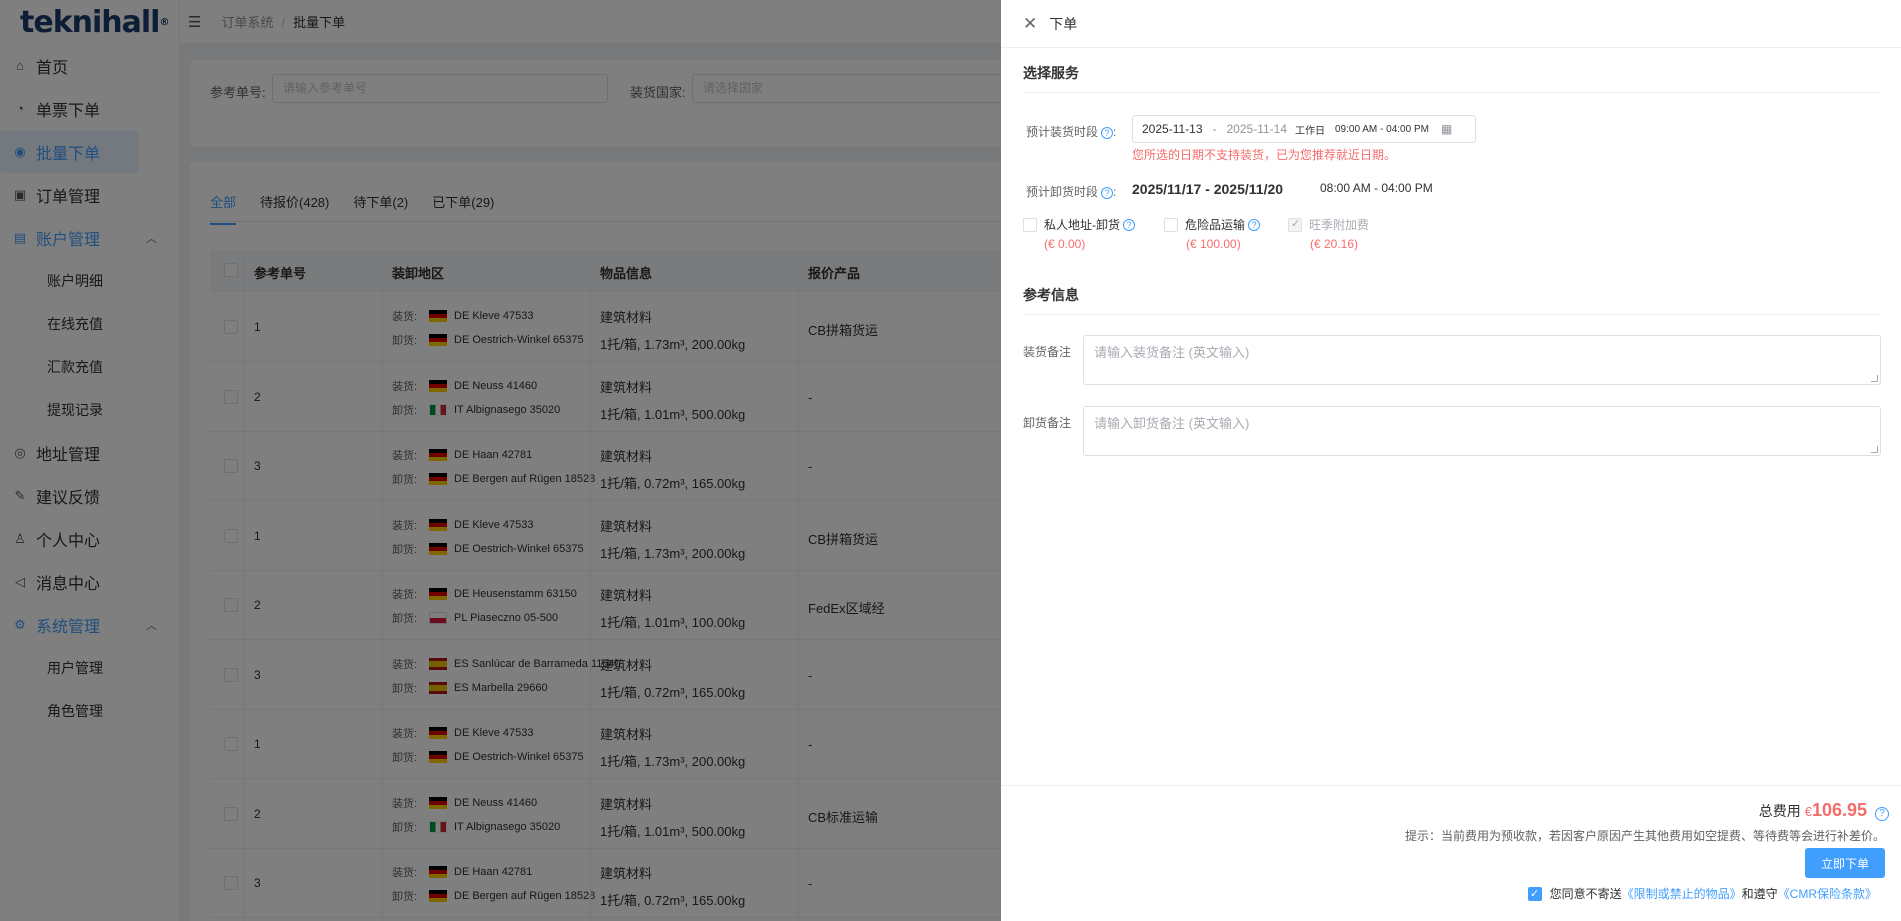 This screenshot has width=1901, height=921. Describe the element at coordinates (1451, 785) in the screenshot. I see `footer-divider` at that location.